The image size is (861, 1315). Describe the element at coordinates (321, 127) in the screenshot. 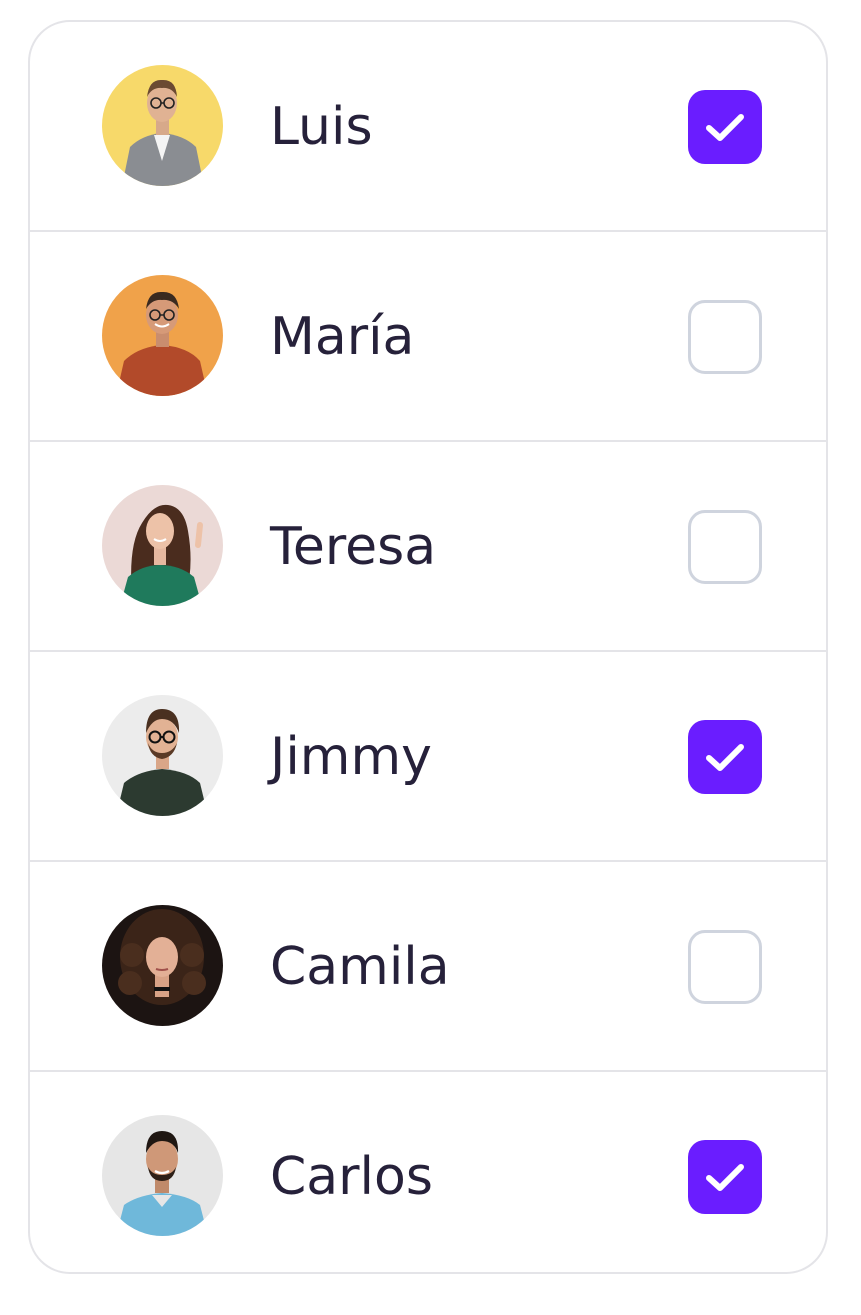

I see `person-name: Luis` at that location.